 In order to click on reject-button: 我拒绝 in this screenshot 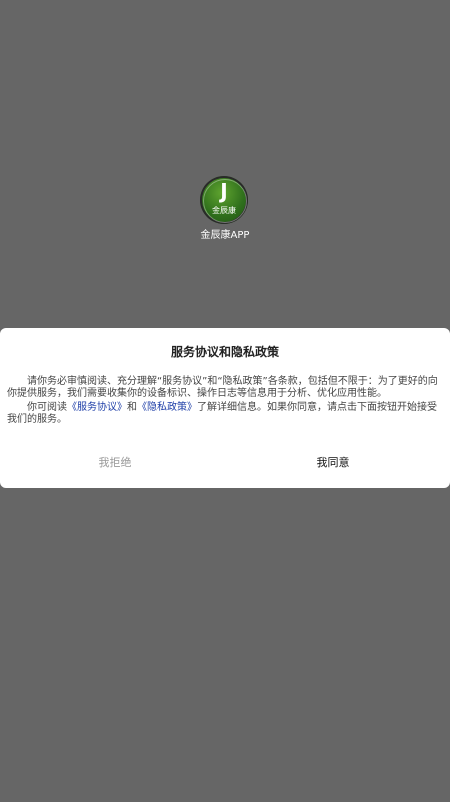, I will do `click(115, 463)`.